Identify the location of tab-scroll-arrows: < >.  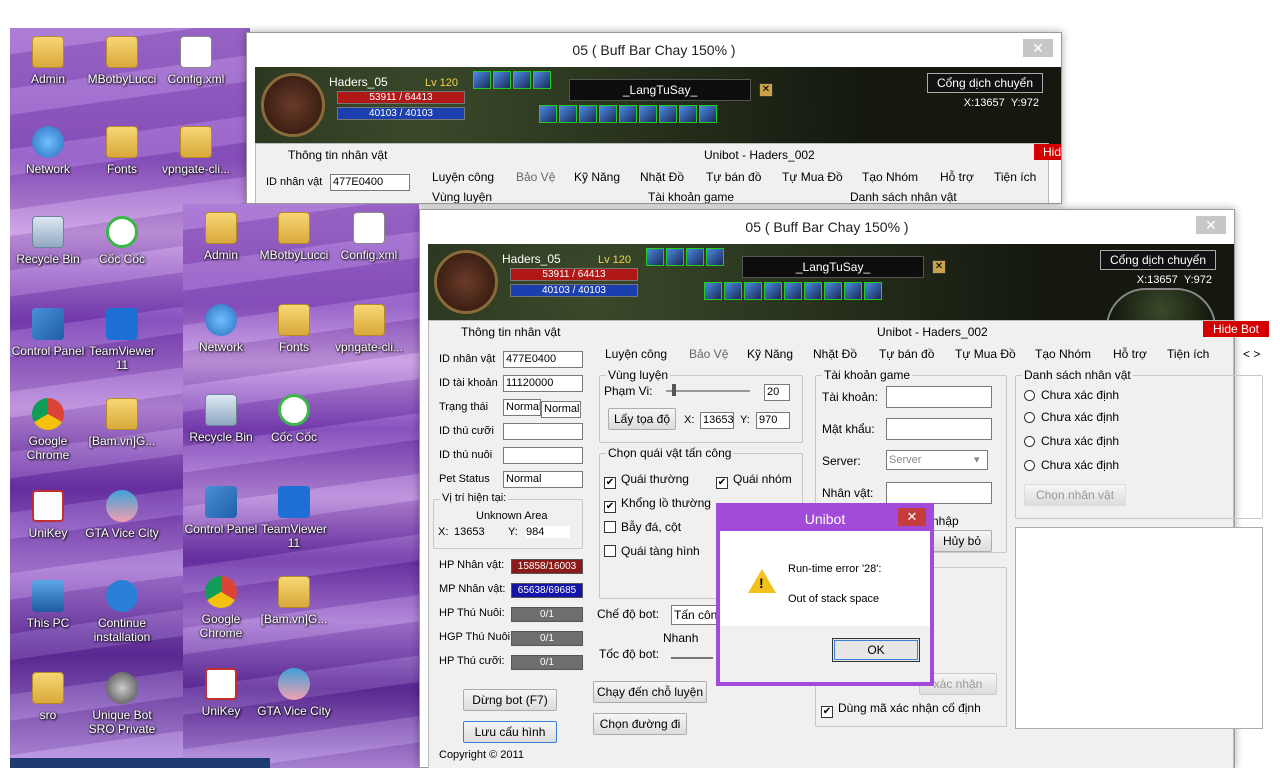
(1251, 354).